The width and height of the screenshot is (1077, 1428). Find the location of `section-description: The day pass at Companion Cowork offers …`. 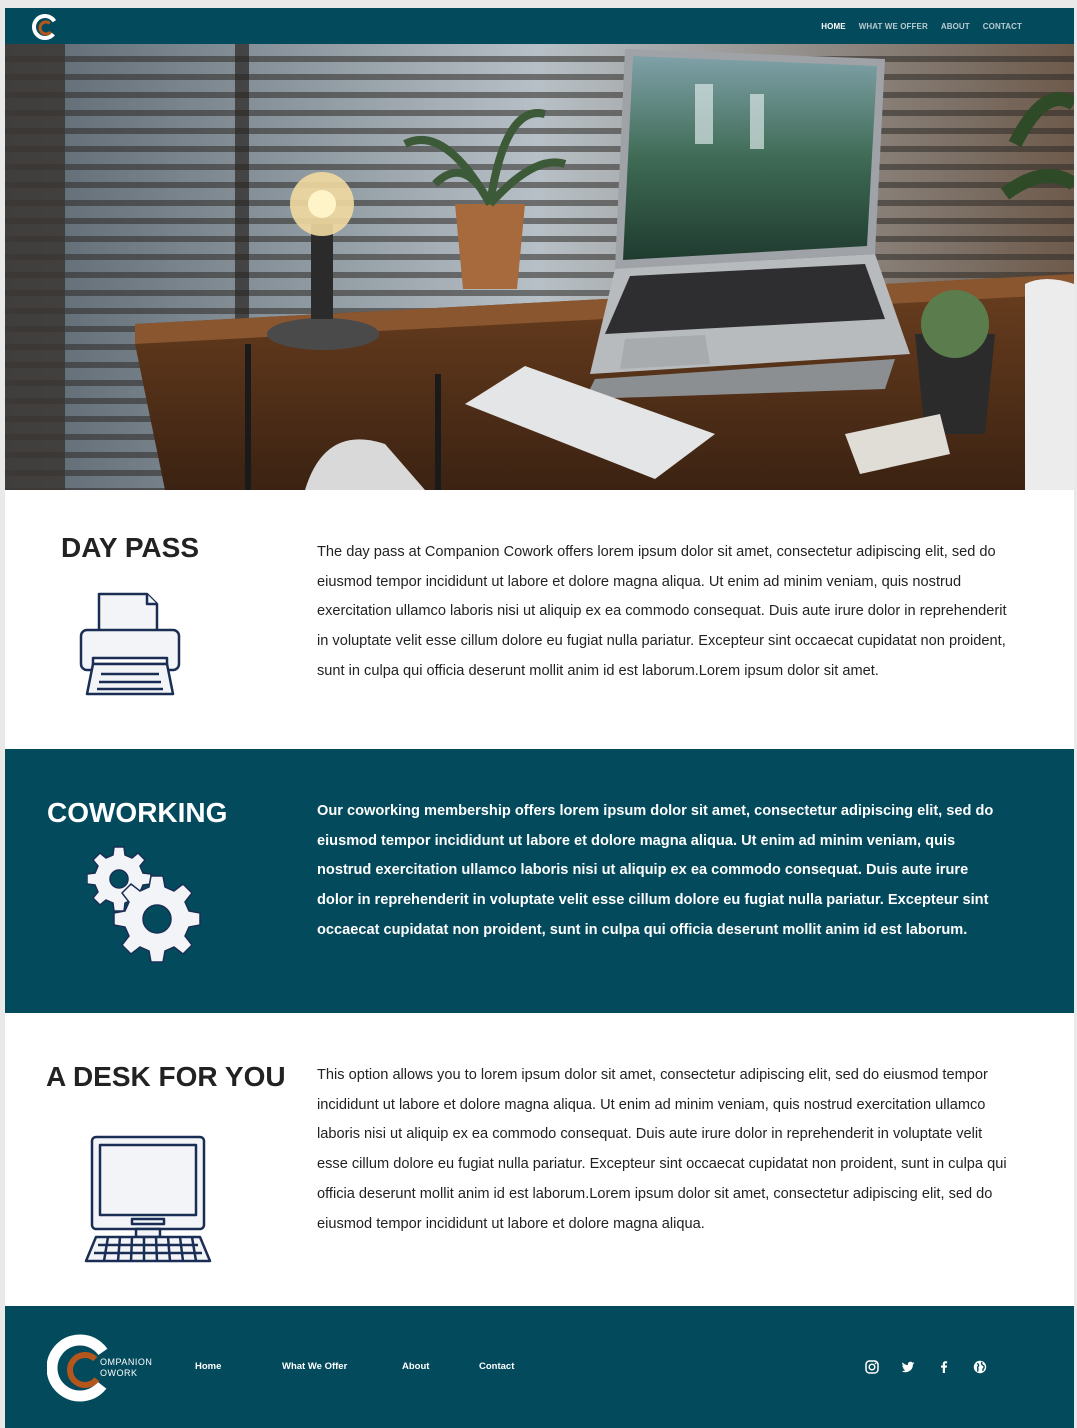

section-description: The day pass at Companion Cowork offers … is located at coordinates (662, 611).